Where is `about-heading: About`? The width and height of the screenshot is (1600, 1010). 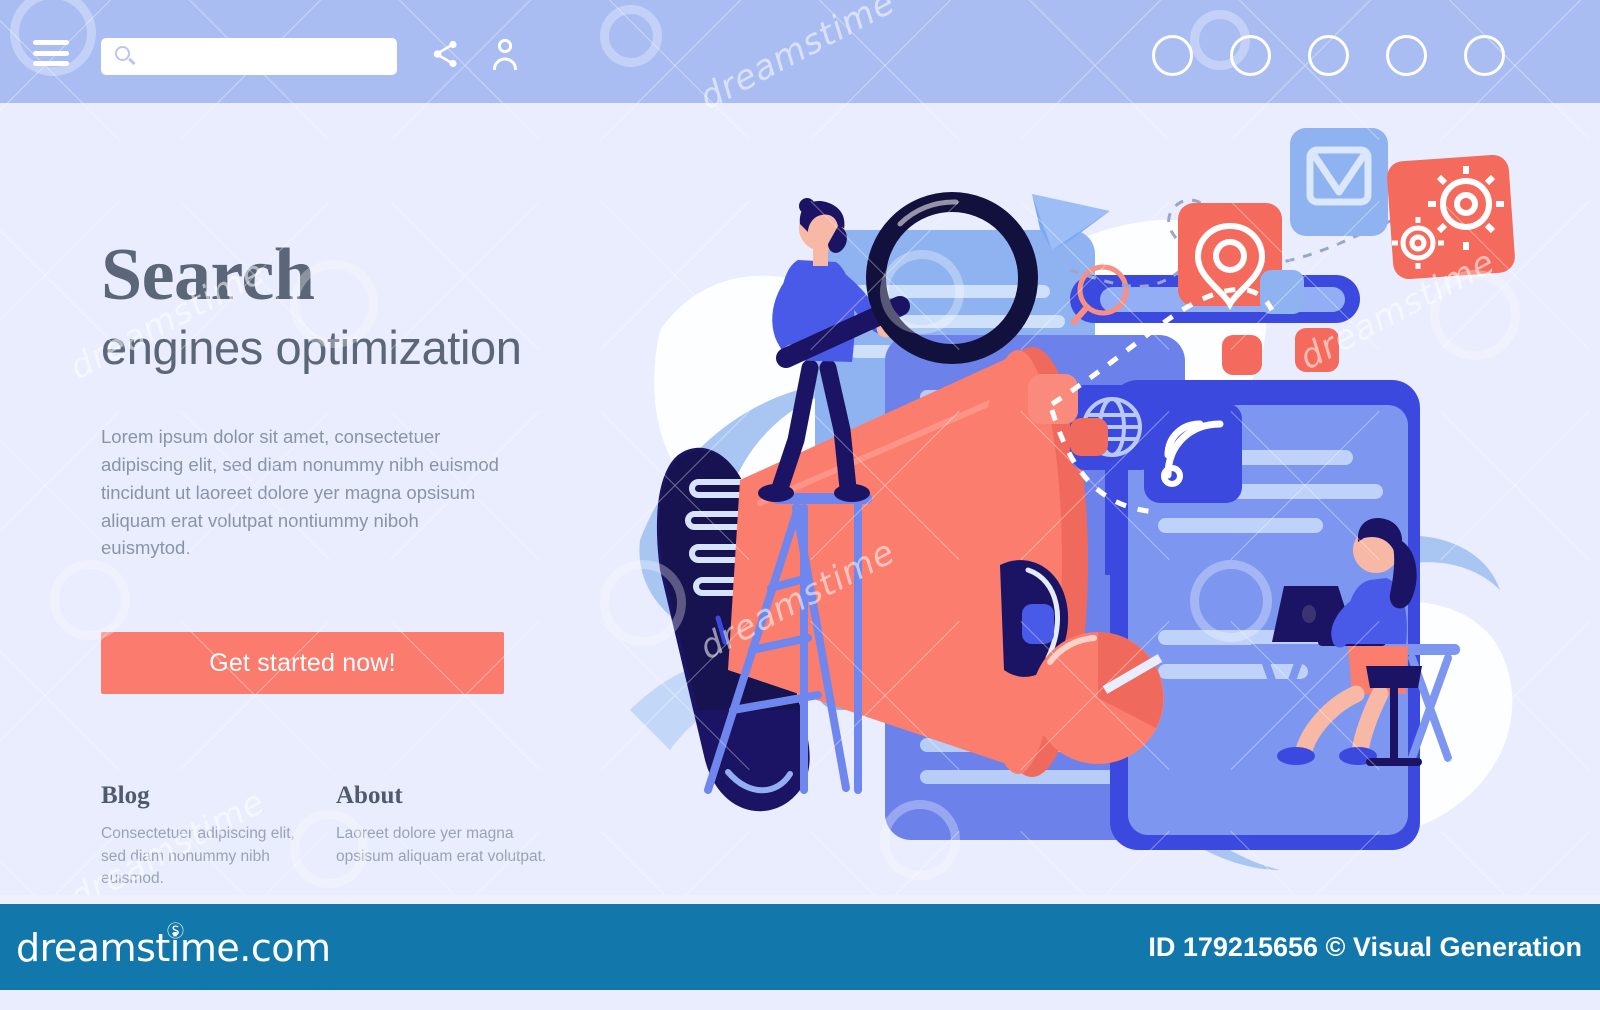 about-heading: About is located at coordinates (453, 796).